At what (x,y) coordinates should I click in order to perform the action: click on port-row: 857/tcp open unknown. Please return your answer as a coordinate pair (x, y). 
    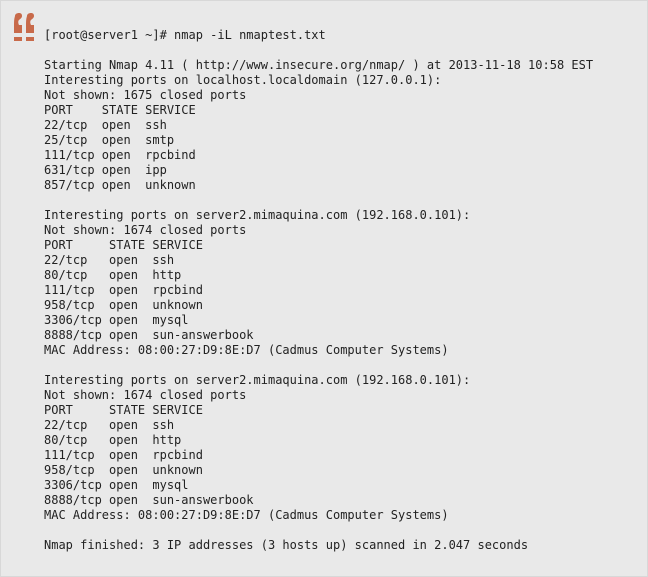
    Looking at the image, I should click on (120, 185).